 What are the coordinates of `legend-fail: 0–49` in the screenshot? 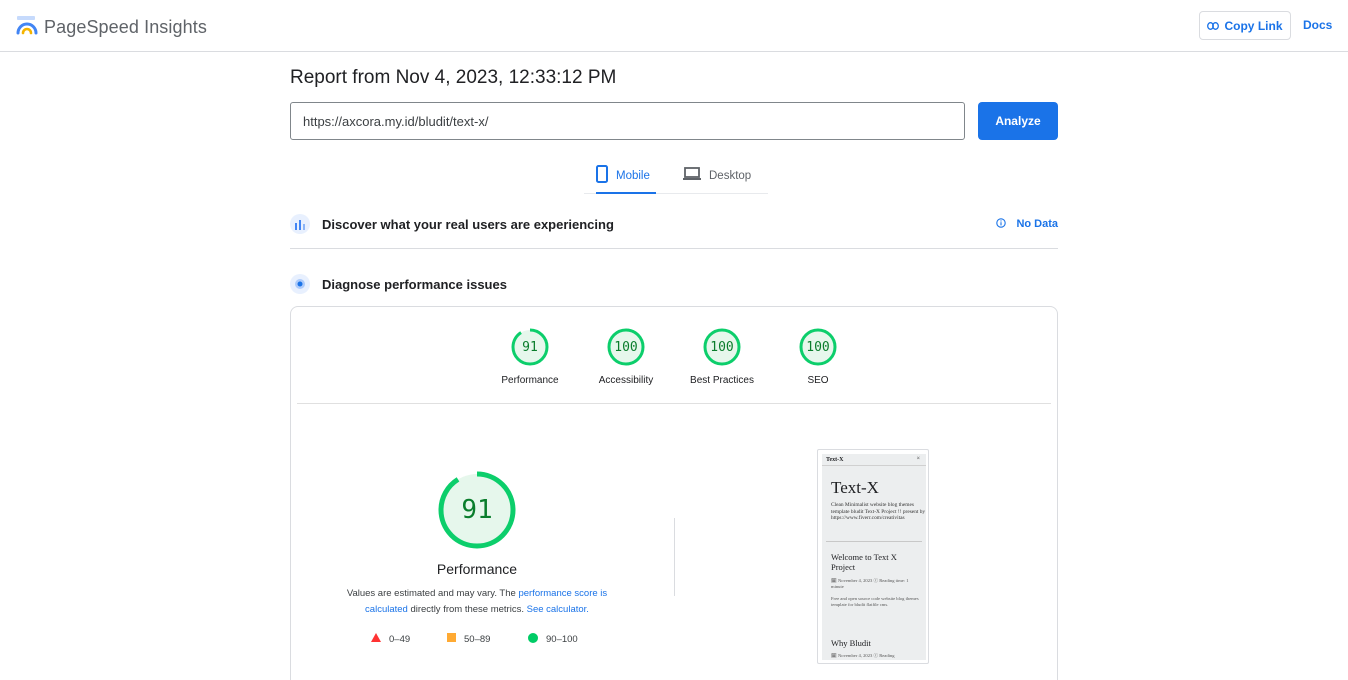 It's located at (390, 639).